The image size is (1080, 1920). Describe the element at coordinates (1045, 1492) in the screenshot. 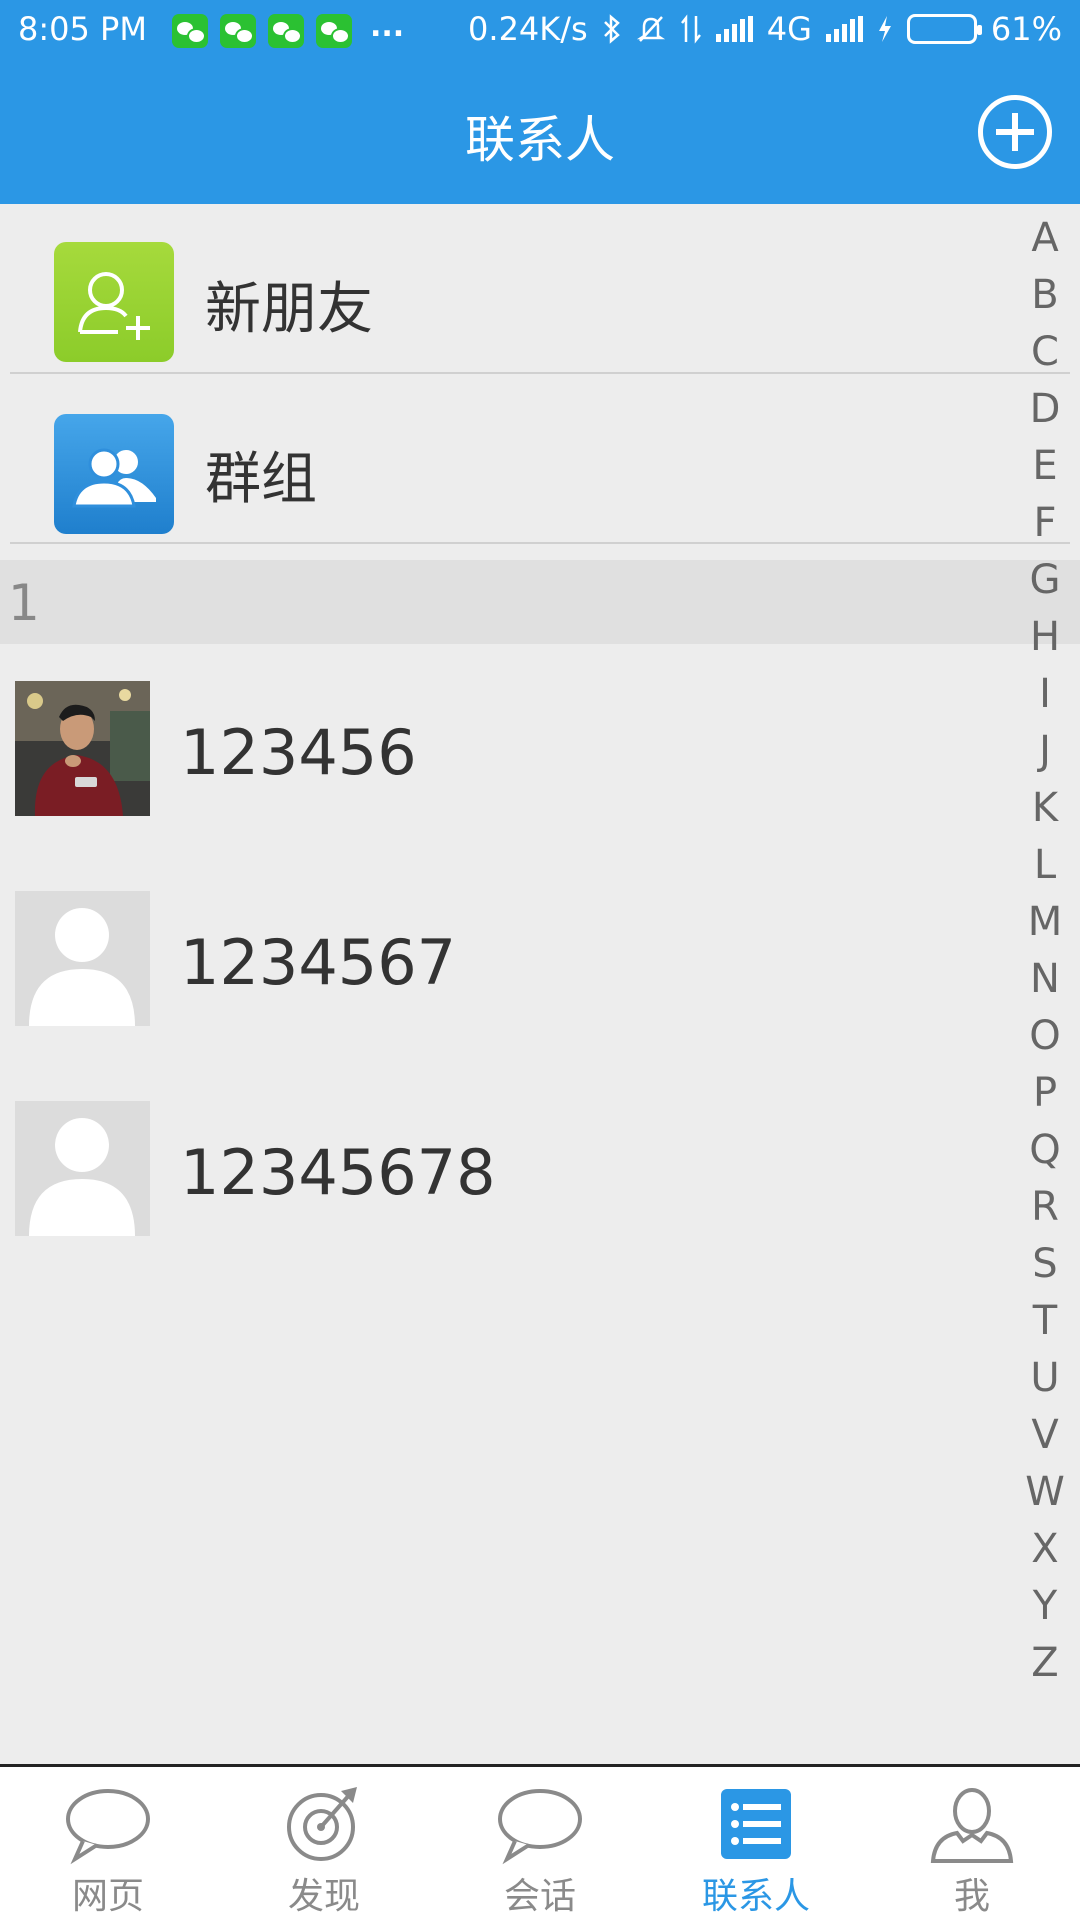

I see `alphabet-letter: W` at that location.